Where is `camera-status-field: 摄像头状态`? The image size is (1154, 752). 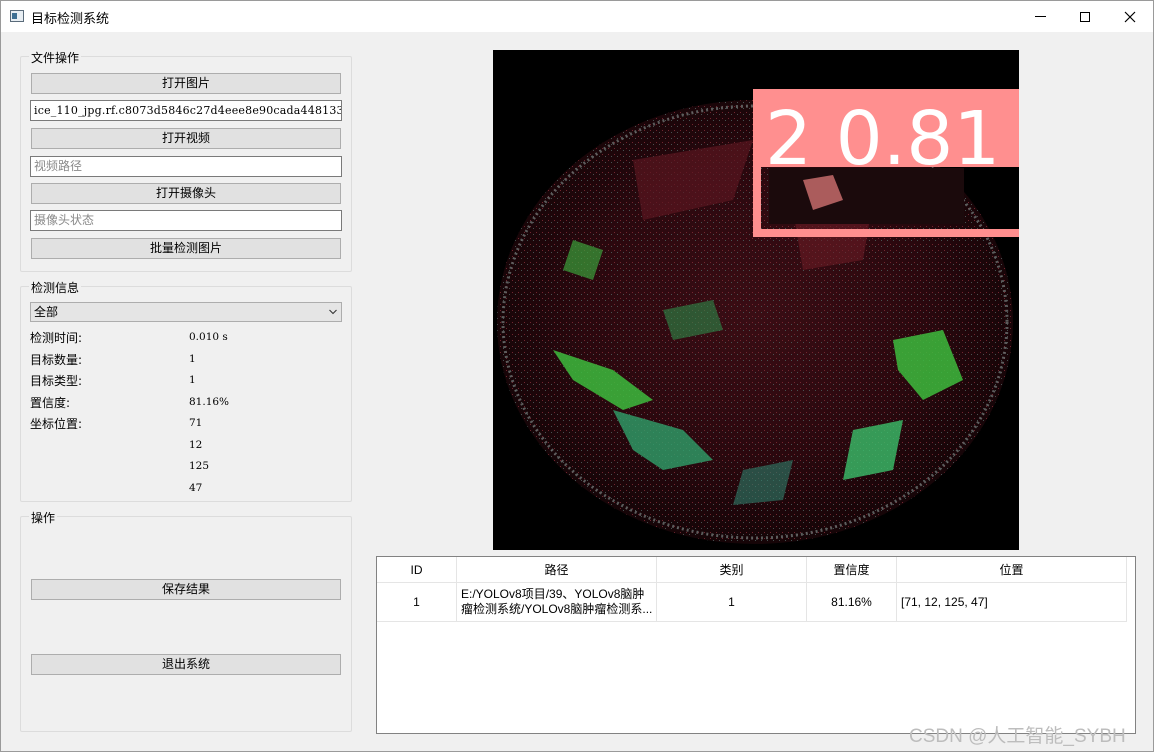 camera-status-field: 摄像头状态 is located at coordinates (186, 220).